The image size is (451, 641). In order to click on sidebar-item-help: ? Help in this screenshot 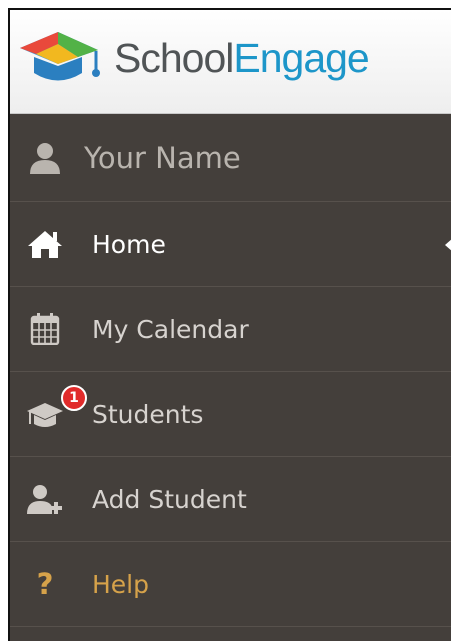, I will do `click(230, 584)`.